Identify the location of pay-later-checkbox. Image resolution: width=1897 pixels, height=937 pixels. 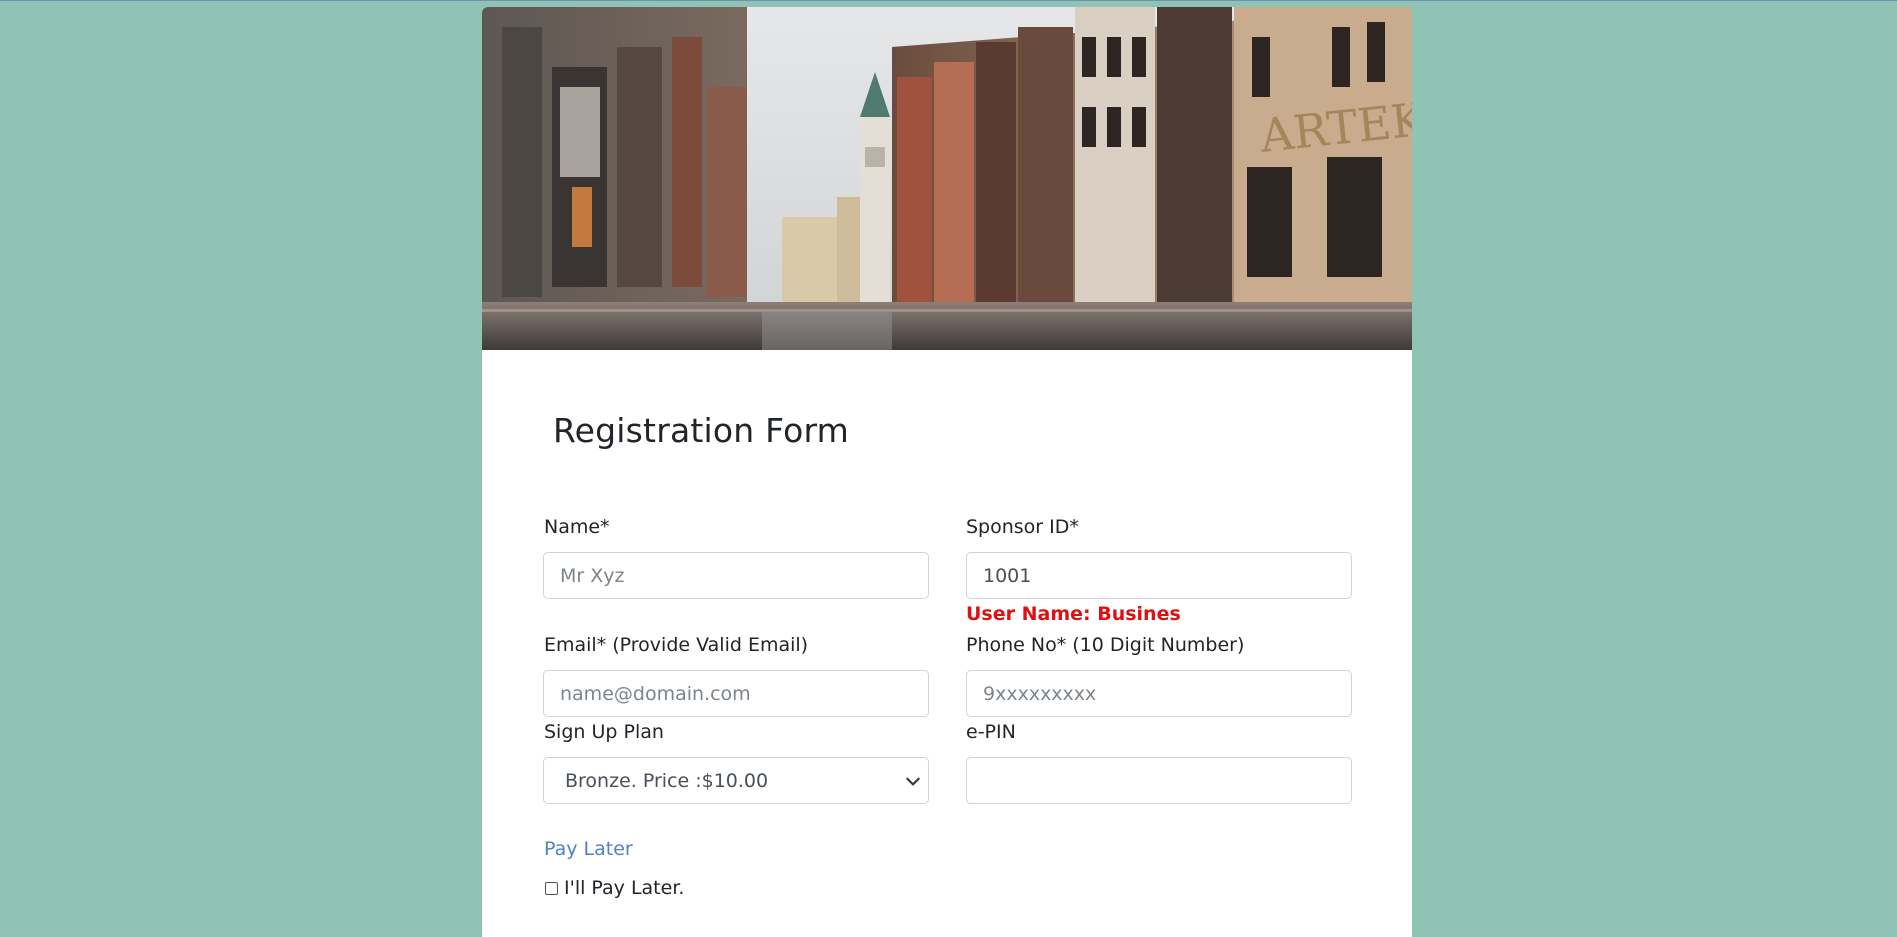
(551, 888).